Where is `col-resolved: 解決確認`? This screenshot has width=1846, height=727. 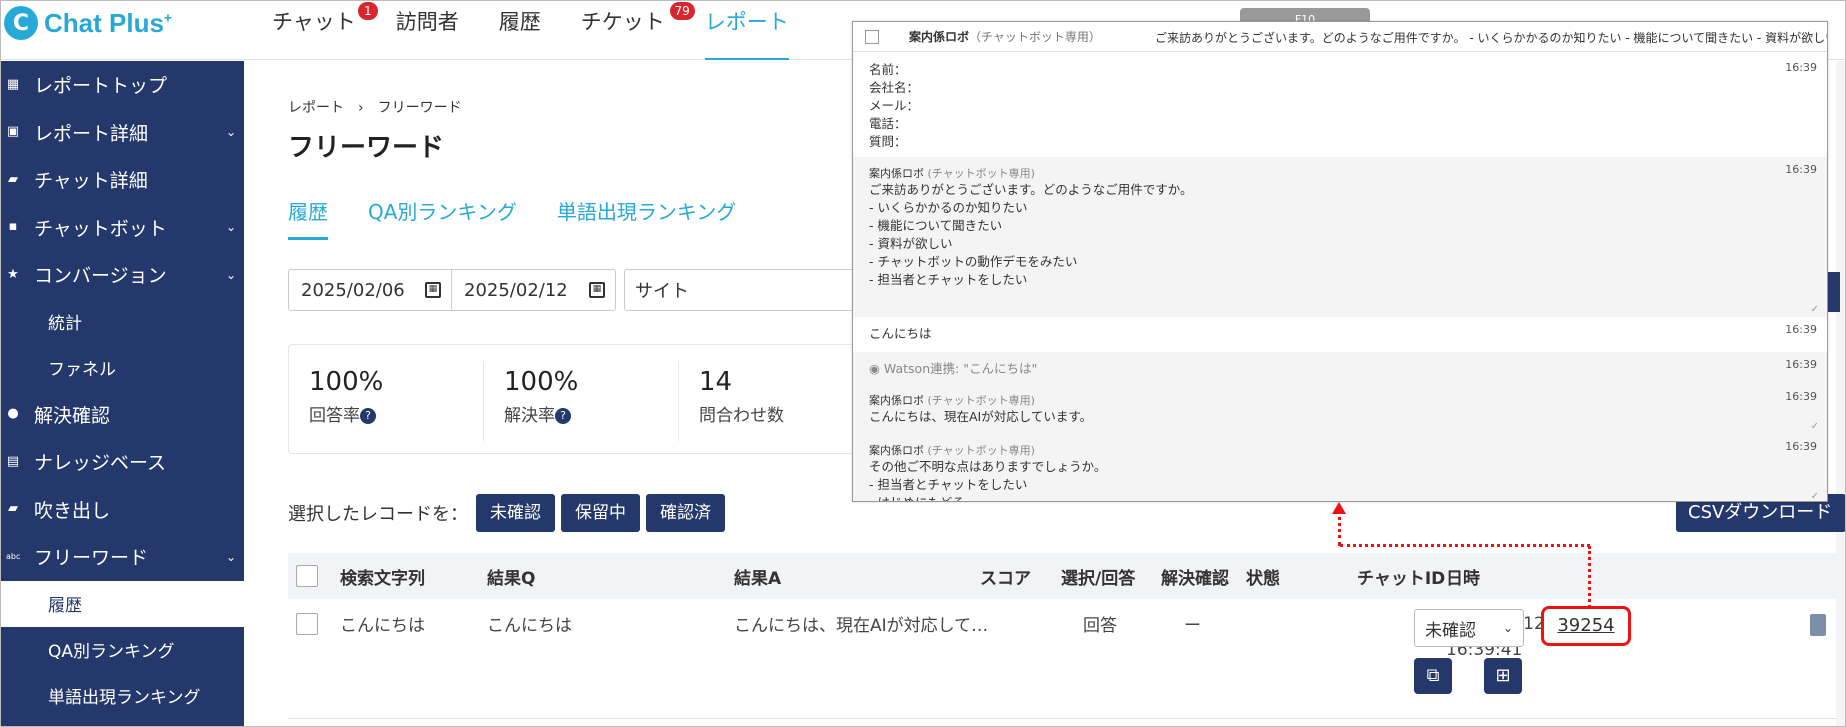 col-resolved: 解決確認 is located at coordinates (1195, 578).